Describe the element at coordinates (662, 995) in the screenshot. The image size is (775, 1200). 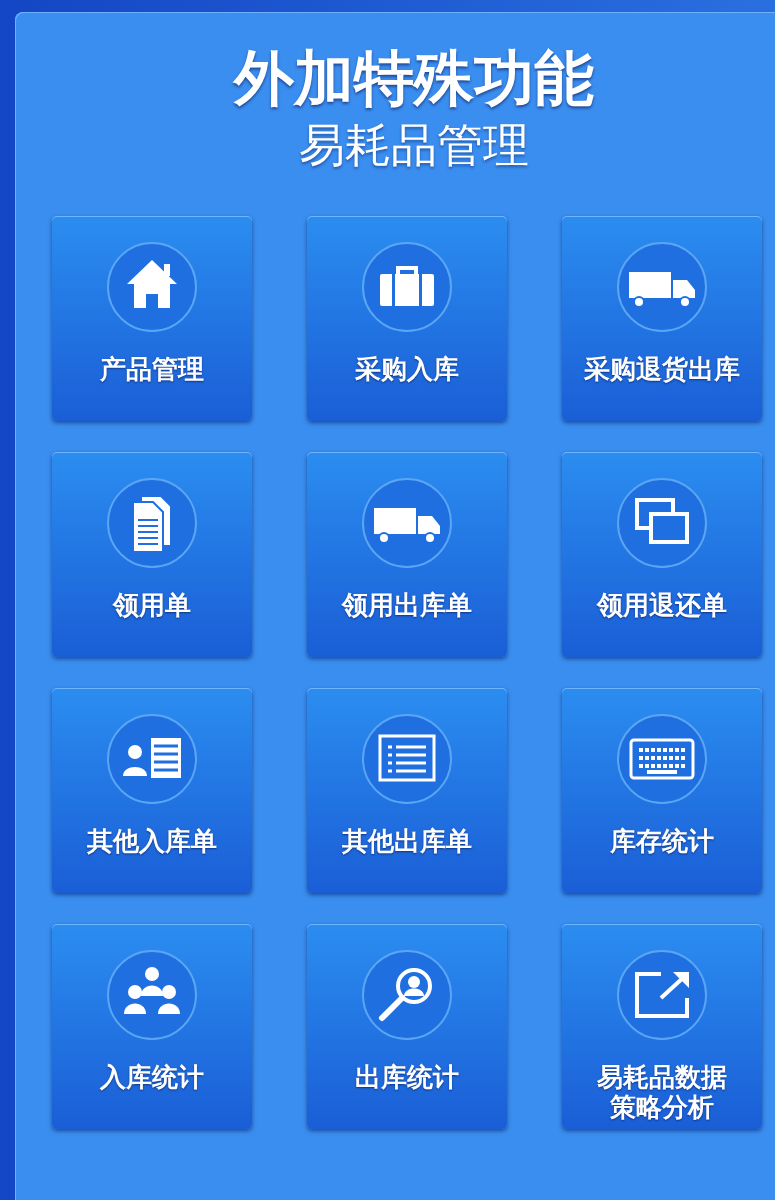
I see `share-icon` at that location.